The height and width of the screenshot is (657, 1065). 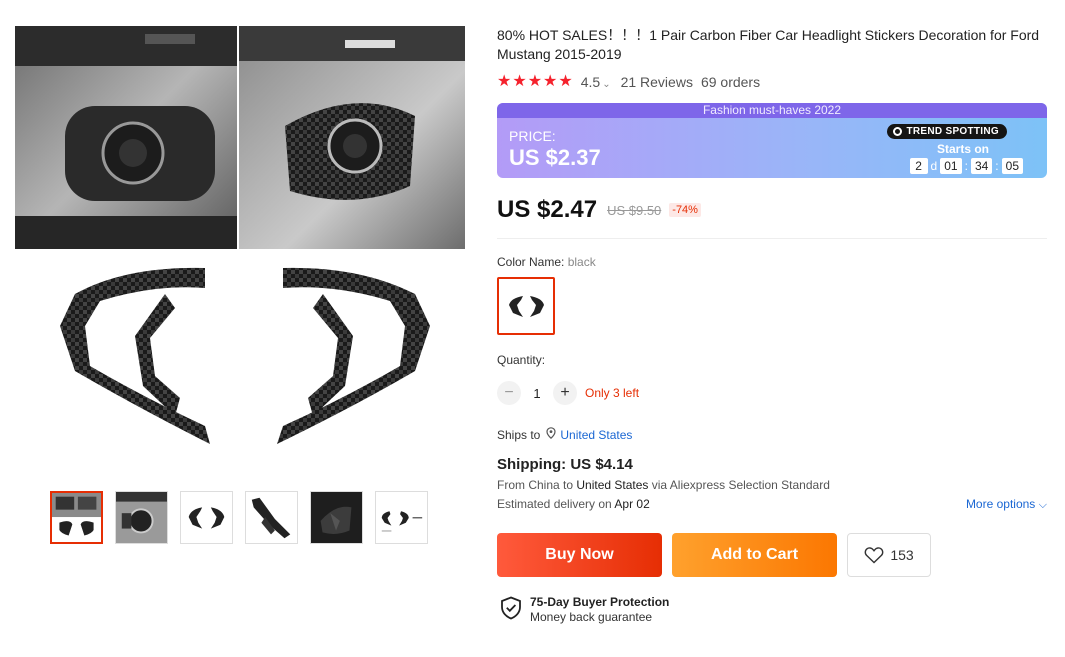 What do you see at coordinates (902, 555) in the screenshot?
I see `wishlist-count: 153` at bounding box center [902, 555].